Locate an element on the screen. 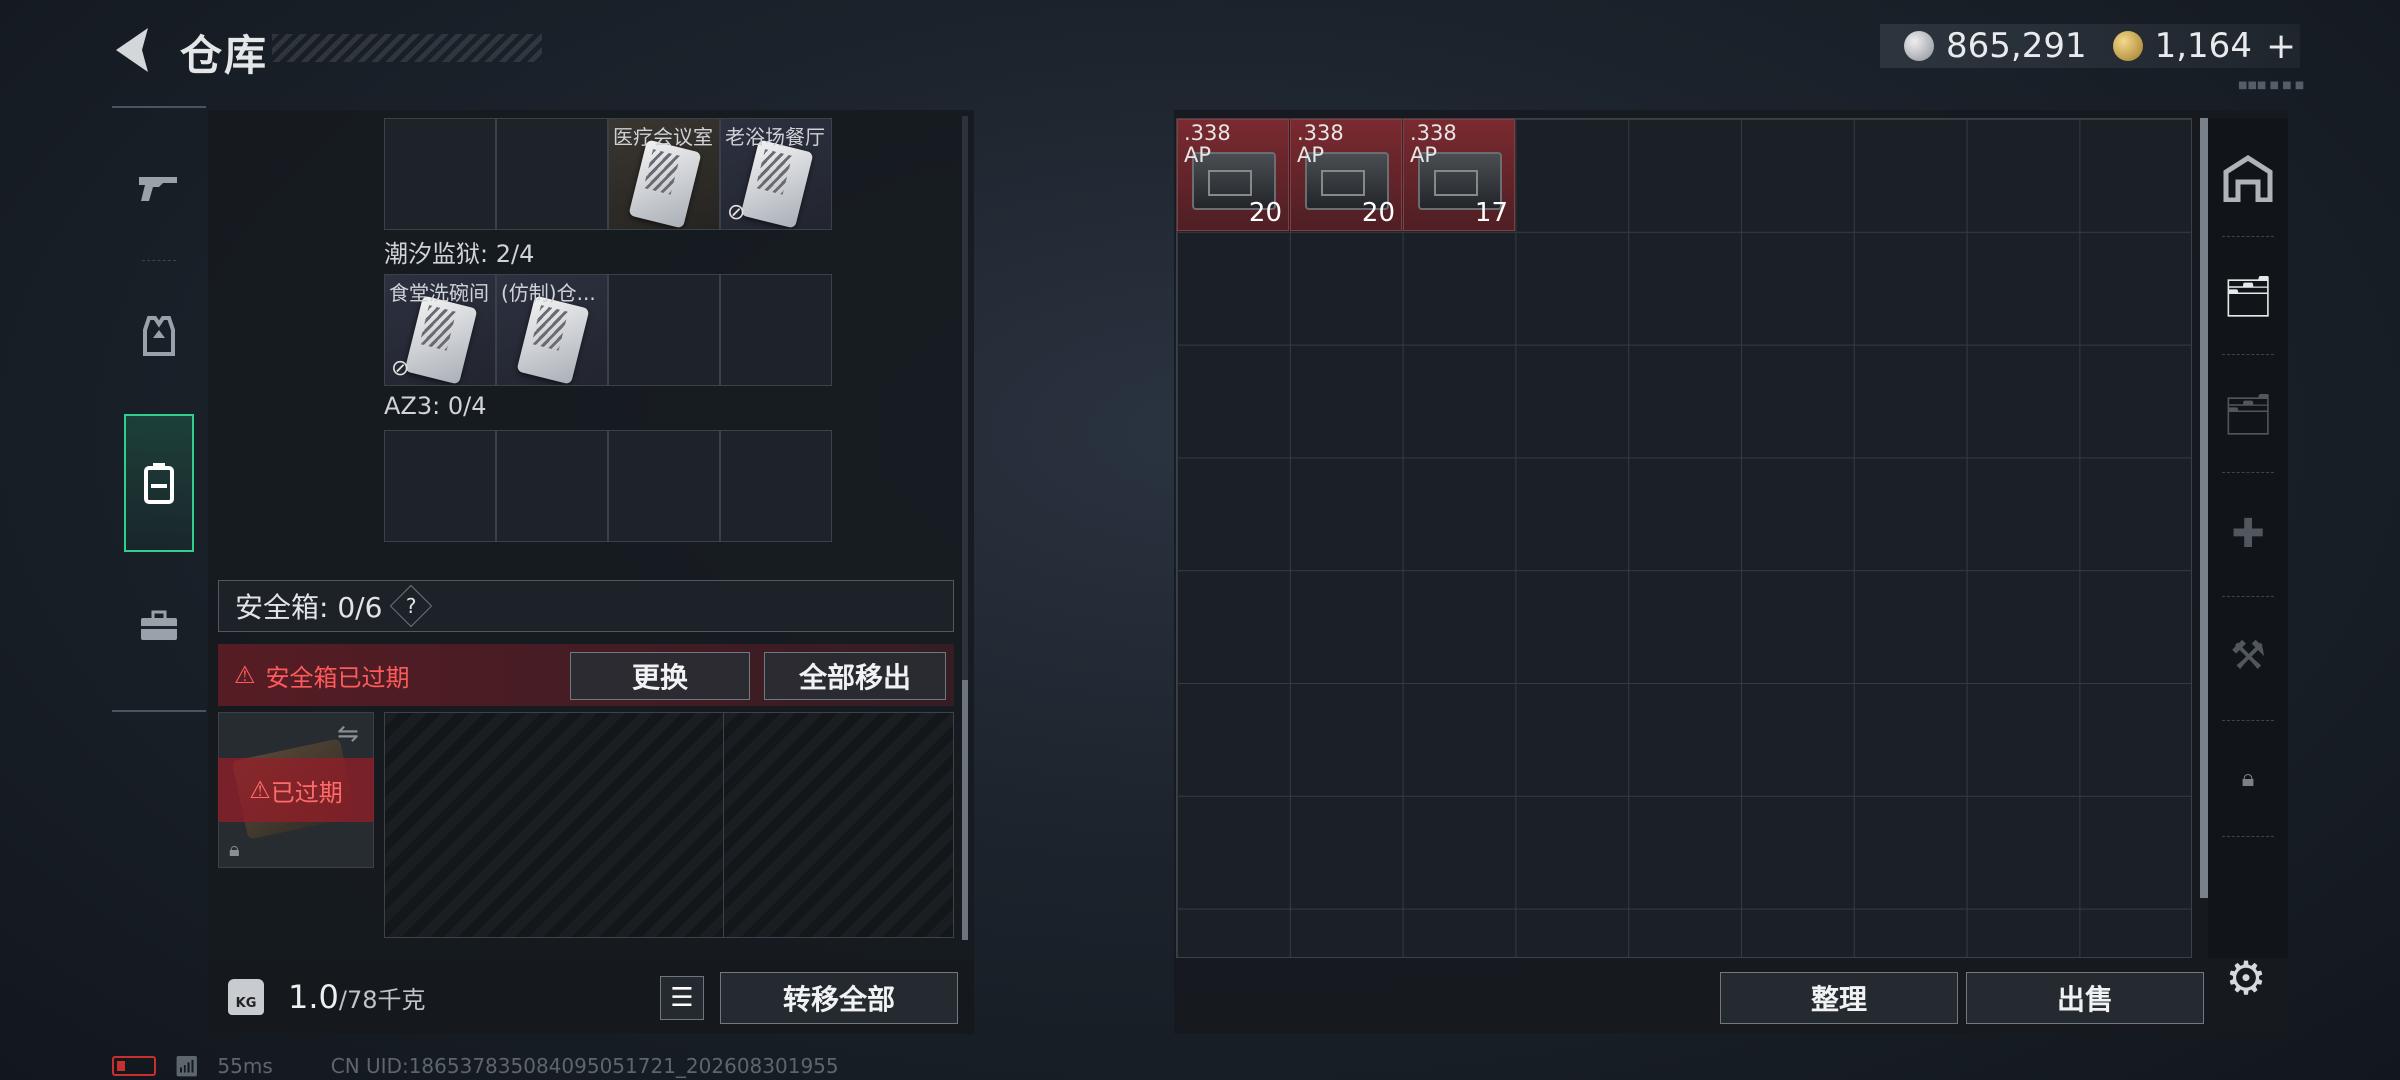 The width and height of the screenshot is (2400, 1080). gold-coin-icon is located at coordinates (2127, 46).